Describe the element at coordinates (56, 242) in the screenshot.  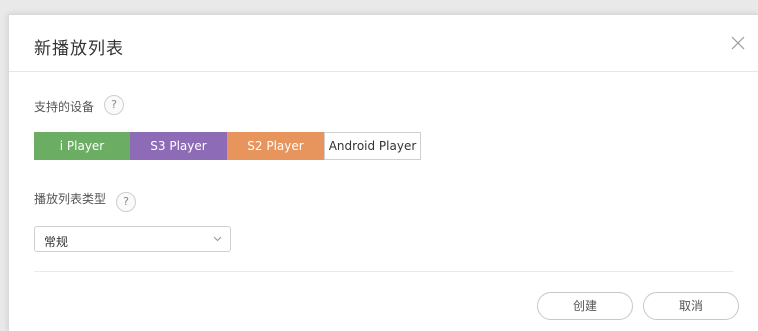
I see `playlist-type-value: 常规` at that location.